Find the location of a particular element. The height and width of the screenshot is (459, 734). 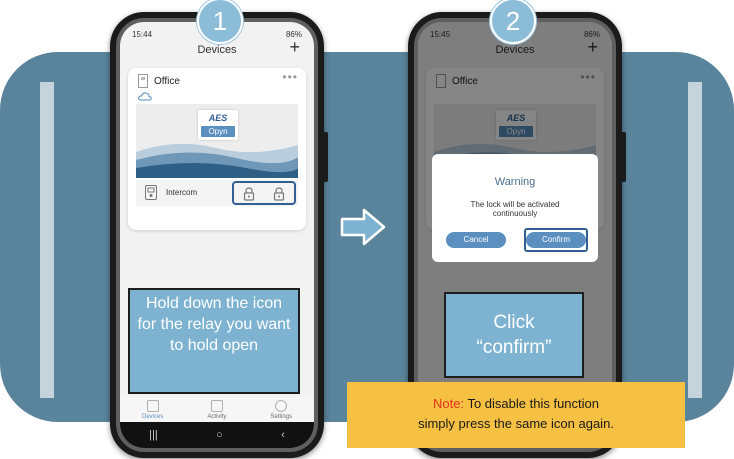

device-card-office: Office ••• AES Opyn Intercom is located at coordinates (217, 149).